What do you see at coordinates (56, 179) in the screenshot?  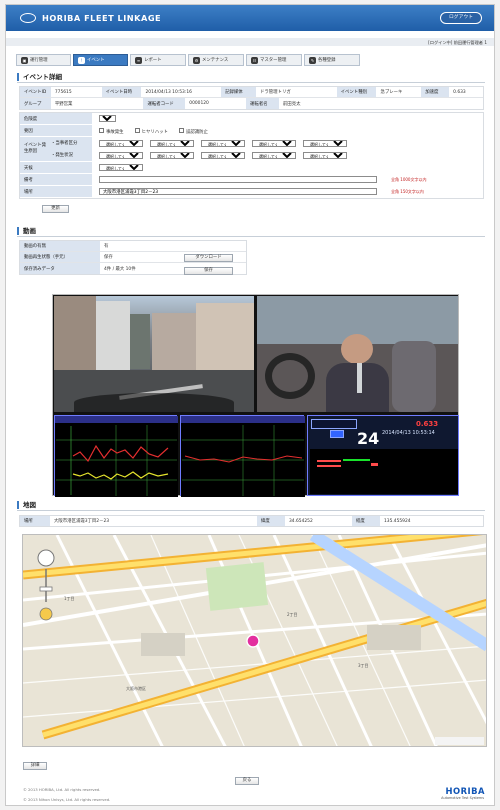 I see `remarks-label: 備考` at bounding box center [56, 179].